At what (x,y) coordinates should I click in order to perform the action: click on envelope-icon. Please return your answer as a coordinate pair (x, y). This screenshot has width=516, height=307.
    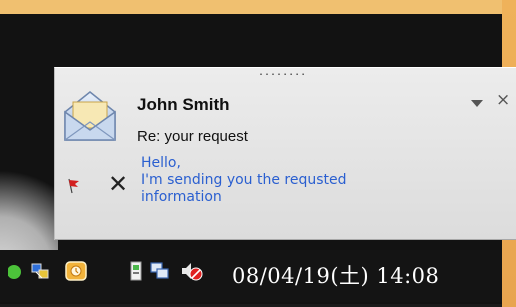
    Looking at the image, I should click on (90, 116).